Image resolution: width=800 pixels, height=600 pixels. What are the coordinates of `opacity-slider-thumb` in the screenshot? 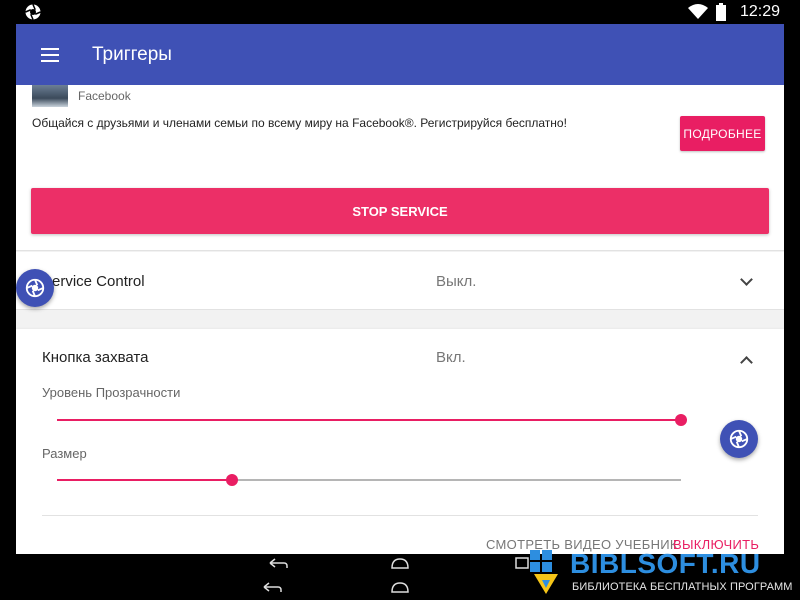 It's located at (681, 420).